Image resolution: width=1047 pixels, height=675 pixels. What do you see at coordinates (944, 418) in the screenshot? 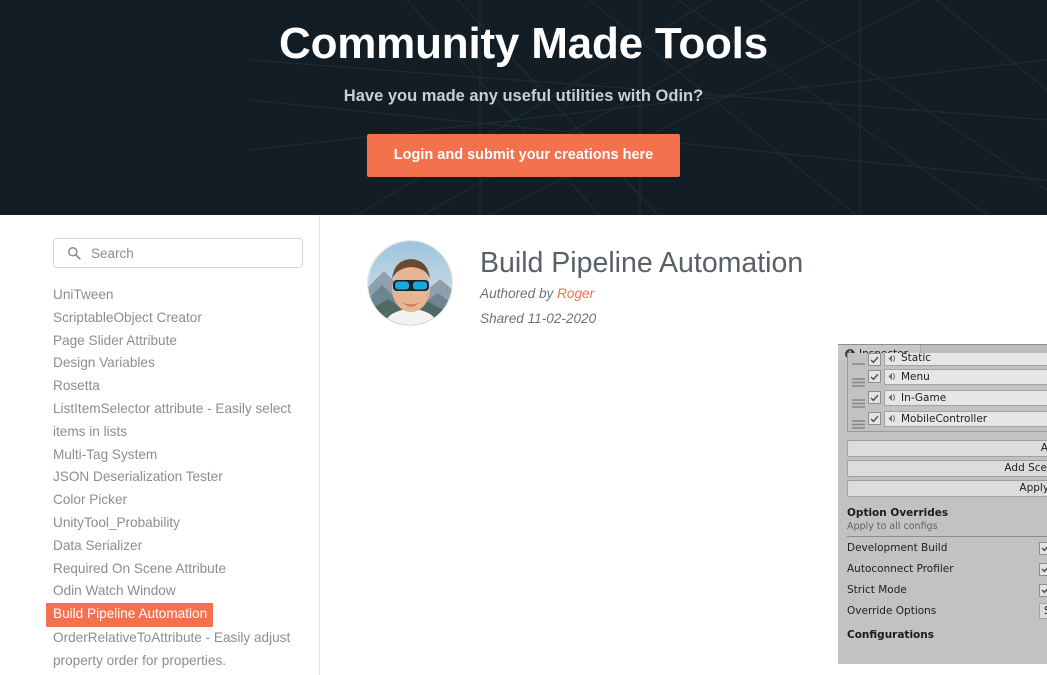
I see `scene-name: MobileController` at bounding box center [944, 418].